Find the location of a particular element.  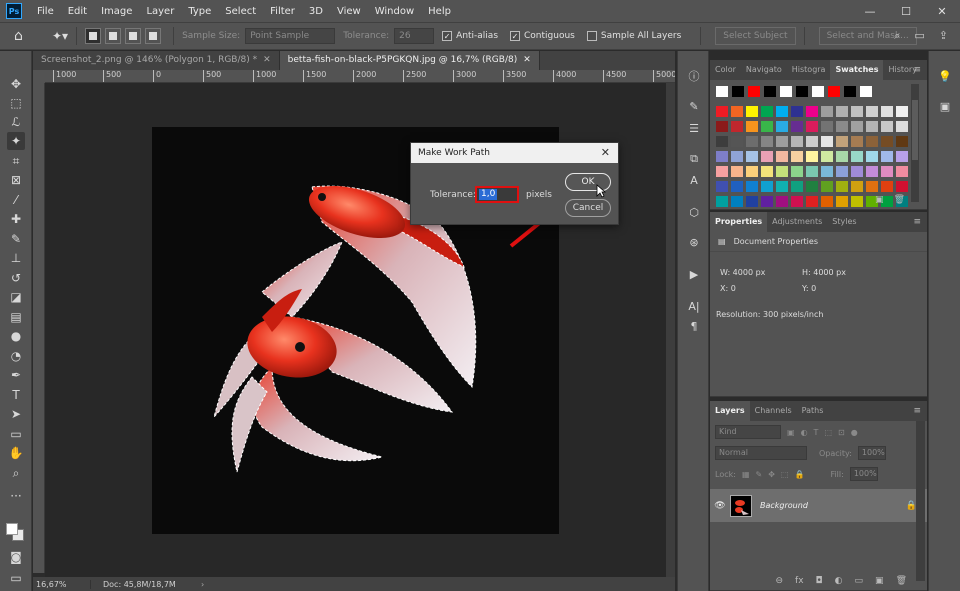

height-value: H: 4000 px is located at coordinates (824, 272).